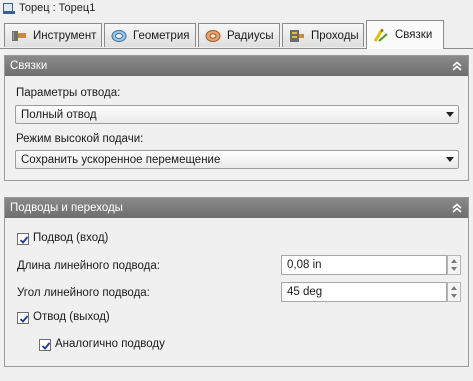 This screenshot has width=473, height=381. I want to click on retract-params-select: Полный отвод, so click(237, 114).